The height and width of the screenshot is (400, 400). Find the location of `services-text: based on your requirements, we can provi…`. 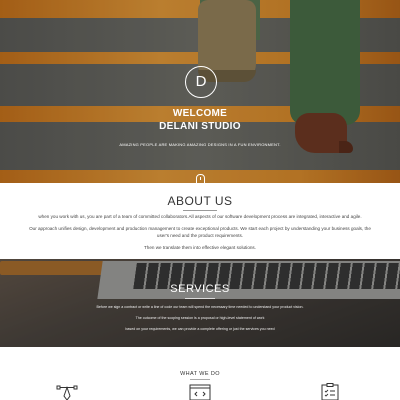

services-text: based on your requirements, we can provi… is located at coordinates (200, 329).